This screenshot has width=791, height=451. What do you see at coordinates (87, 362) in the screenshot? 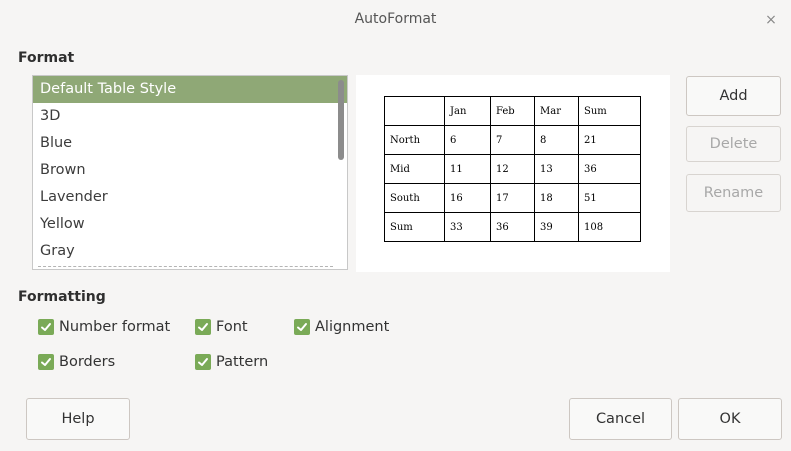
I see `borders-label: Borders` at bounding box center [87, 362].